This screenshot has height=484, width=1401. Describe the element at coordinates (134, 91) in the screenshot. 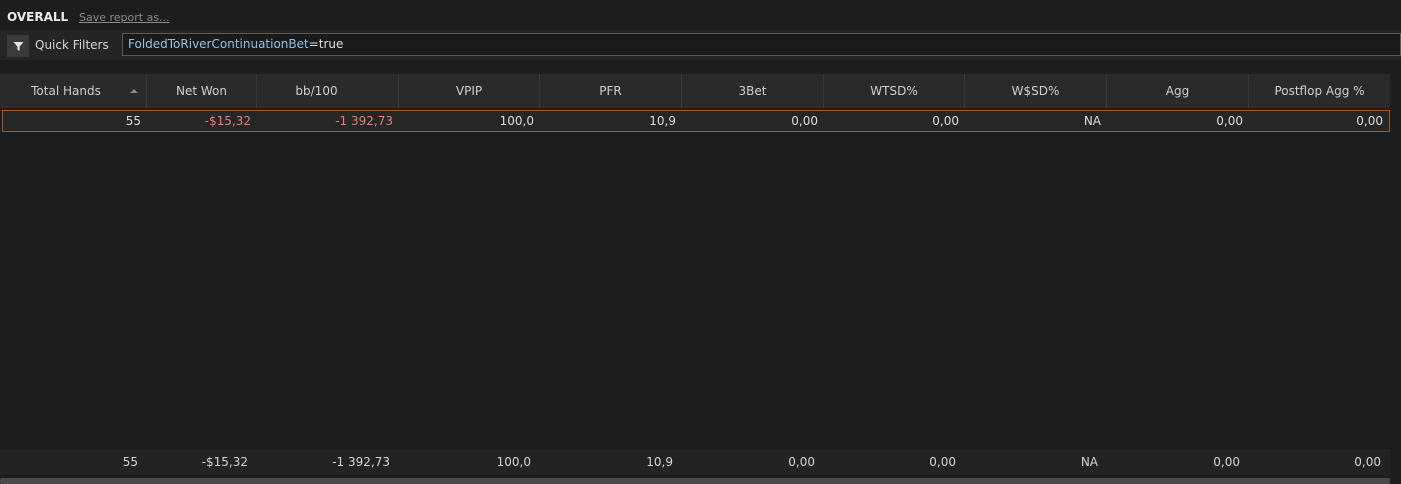

I see `sort-ascending-icon` at that location.